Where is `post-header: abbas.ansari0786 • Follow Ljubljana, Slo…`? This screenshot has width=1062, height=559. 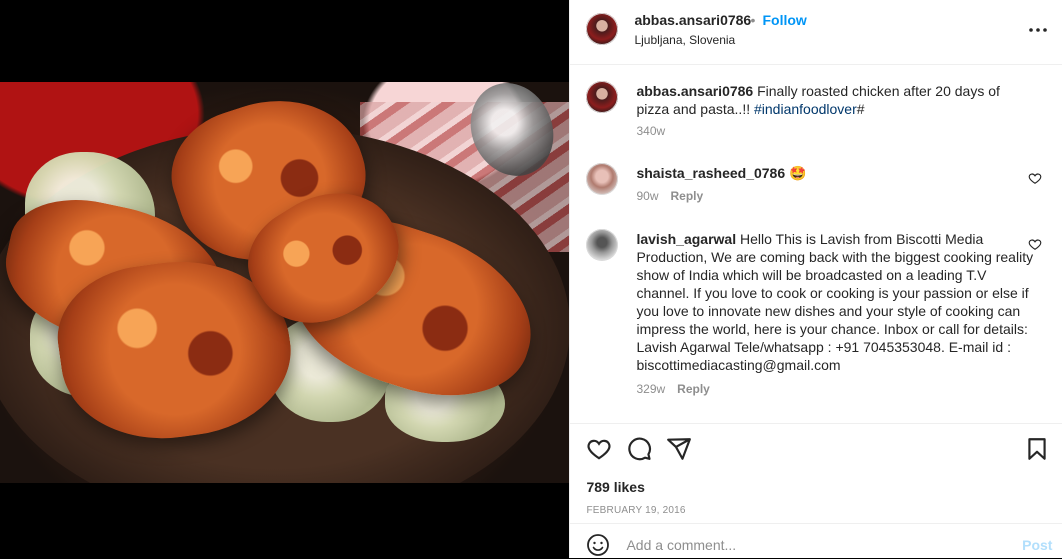 post-header: abbas.ansari0786 • Follow Ljubljana, Slo… is located at coordinates (816, 32).